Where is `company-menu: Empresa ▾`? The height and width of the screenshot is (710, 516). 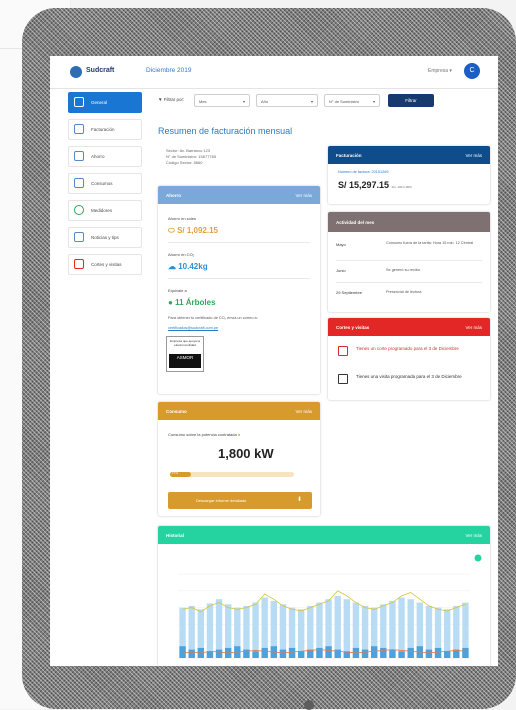
company-menu: Empresa ▾ is located at coordinates (440, 71).